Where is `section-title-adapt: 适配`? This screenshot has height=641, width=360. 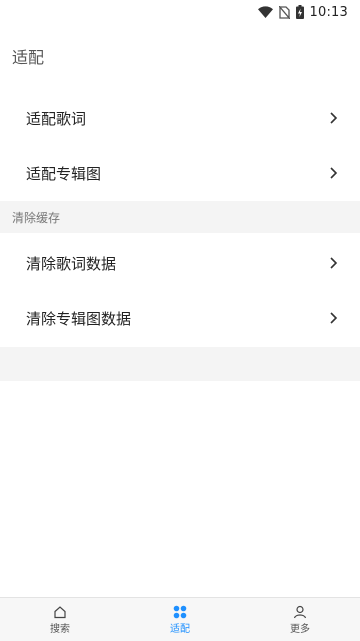 section-title-adapt: 适配 is located at coordinates (28, 57).